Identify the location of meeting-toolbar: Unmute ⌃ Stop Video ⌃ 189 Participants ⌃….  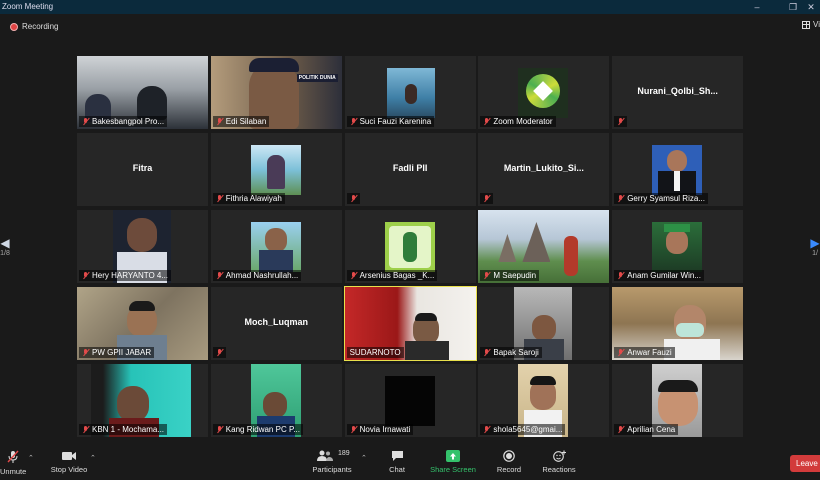
(410, 463).